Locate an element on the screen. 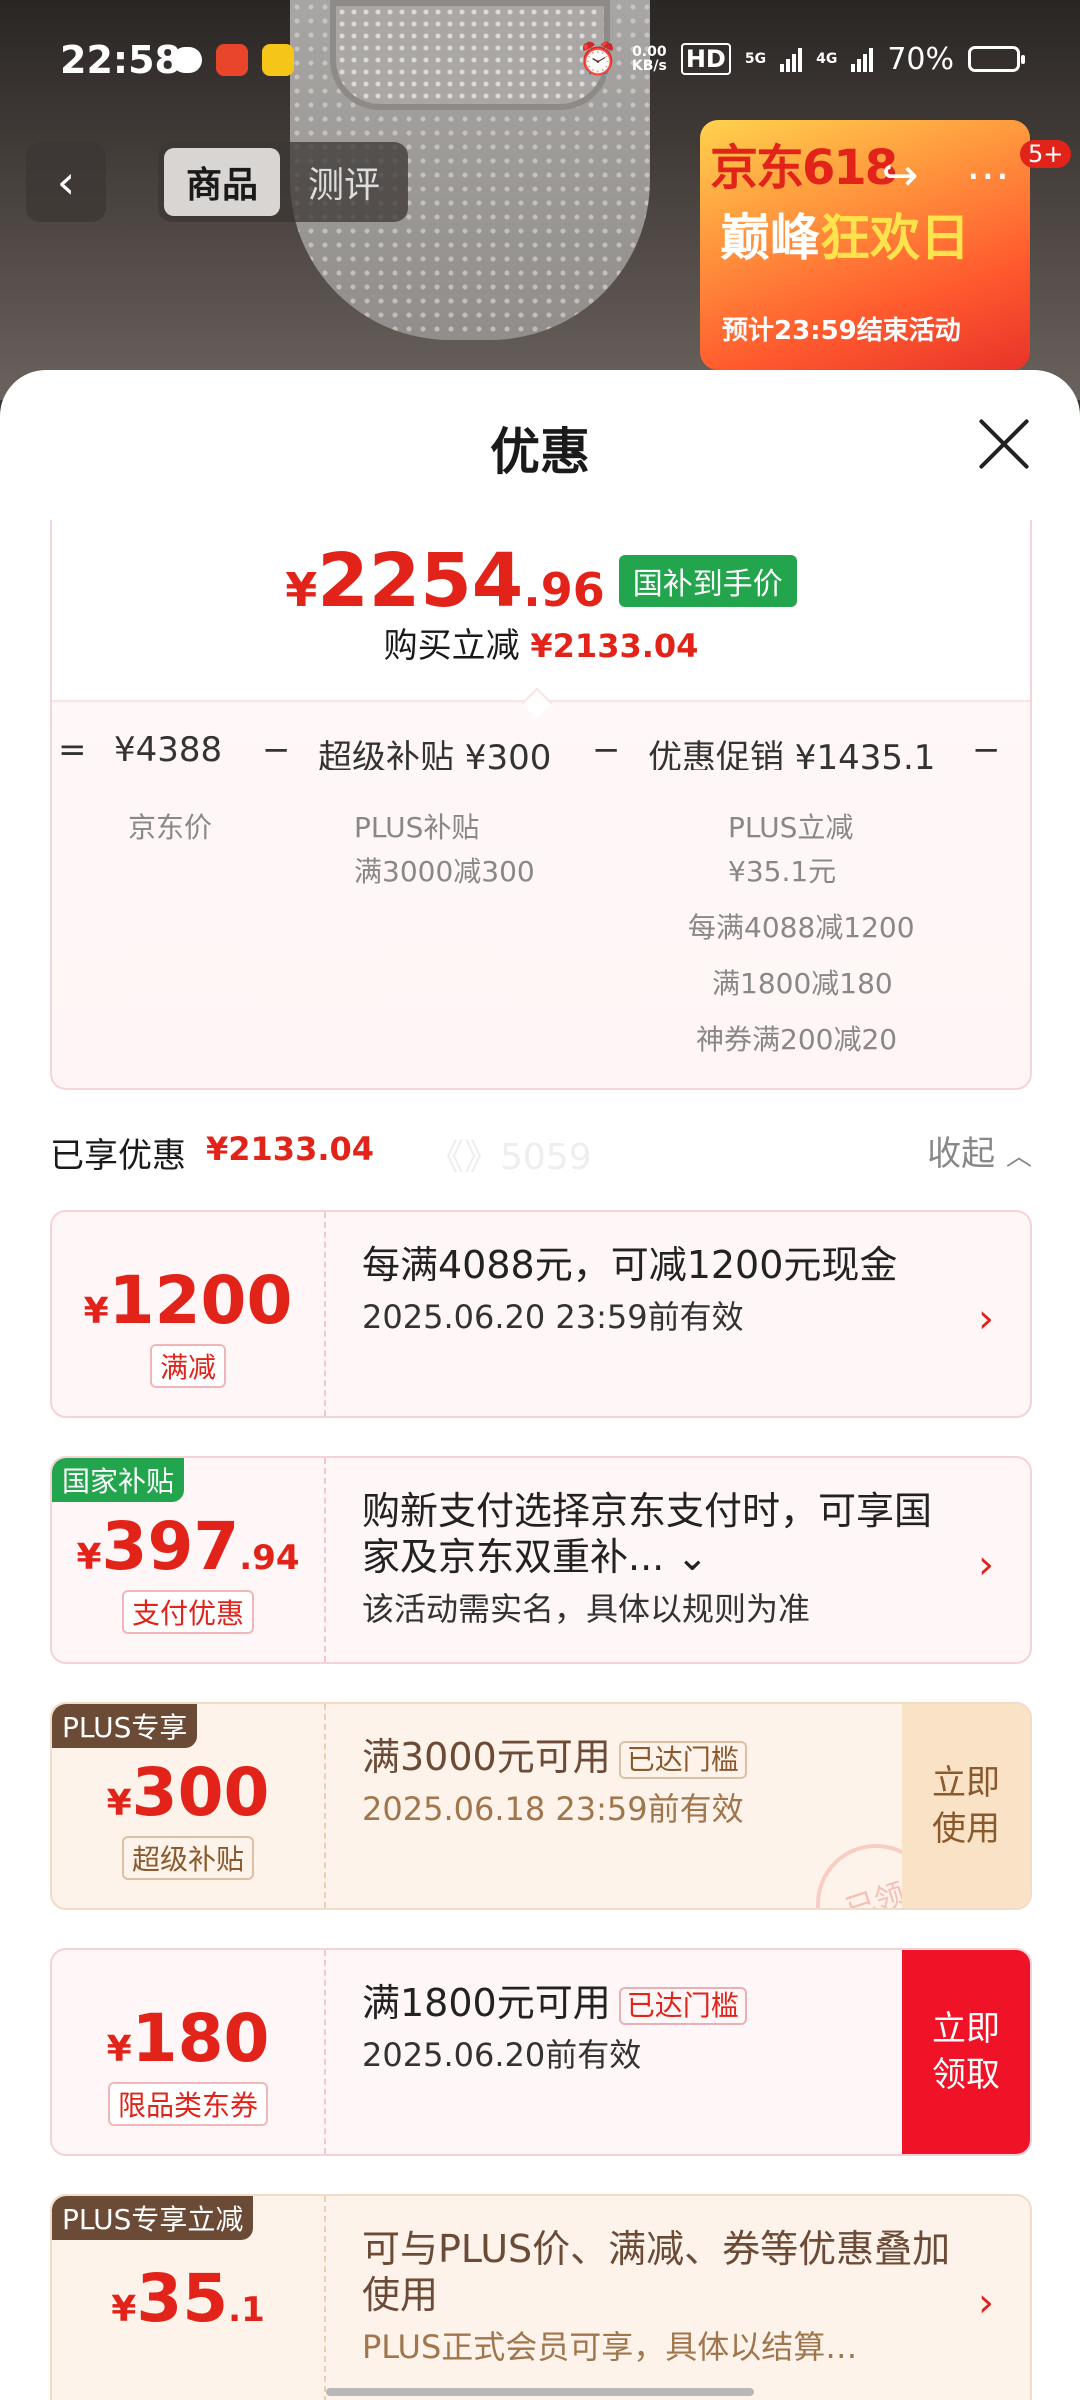 Image resolution: width=1080 pixels, height=2400 pixels. coupon-title-text: 满3000元可用 is located at coordinates (486, 1757).